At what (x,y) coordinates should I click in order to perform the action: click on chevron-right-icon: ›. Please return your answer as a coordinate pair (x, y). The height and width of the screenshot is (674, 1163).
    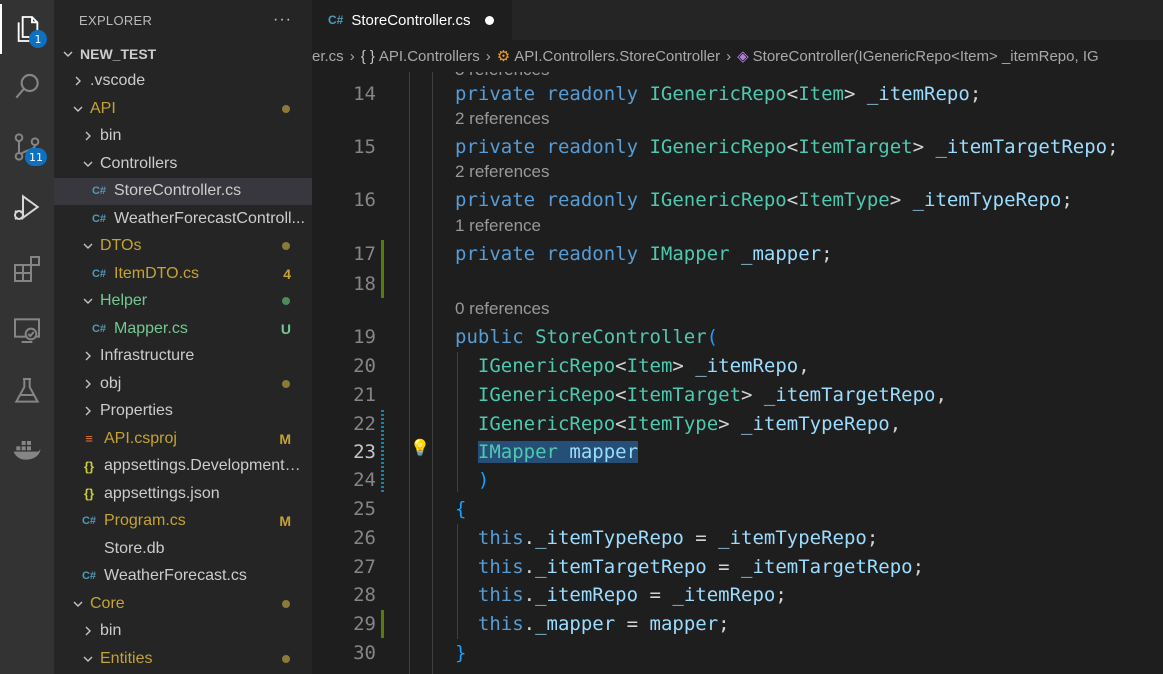
    Looking at the image, I should click on (729, 56).